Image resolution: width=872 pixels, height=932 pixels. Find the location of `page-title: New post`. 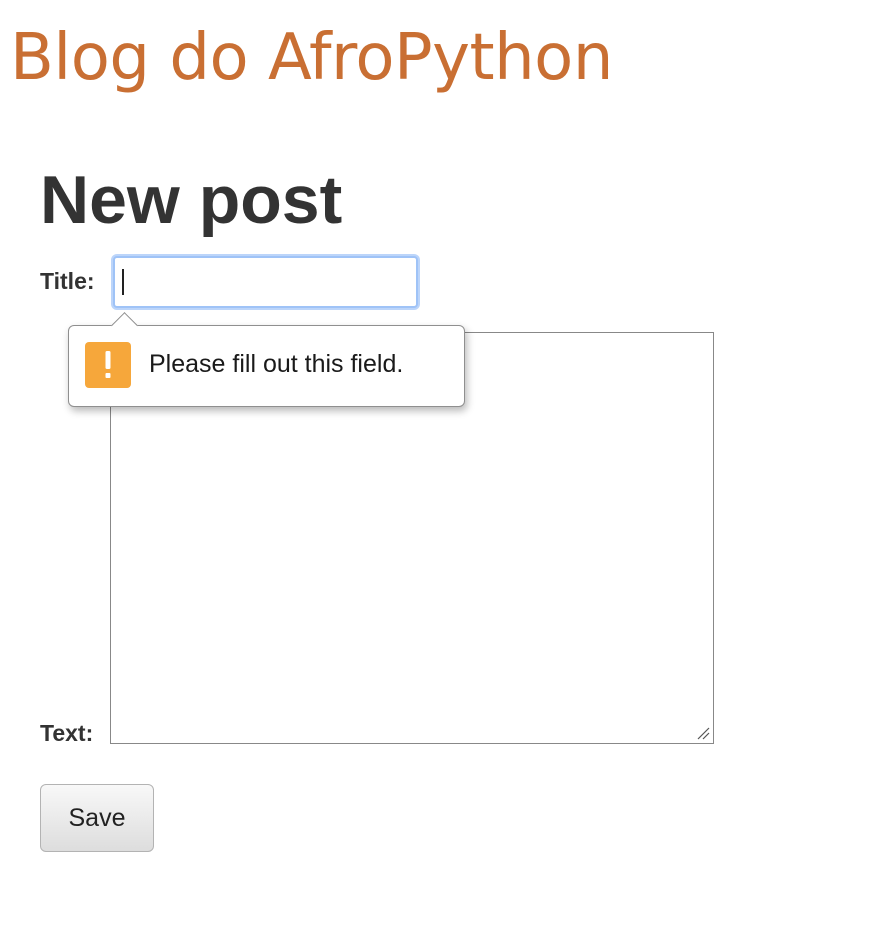

page-title: New post is located at coordinates (191, 200).